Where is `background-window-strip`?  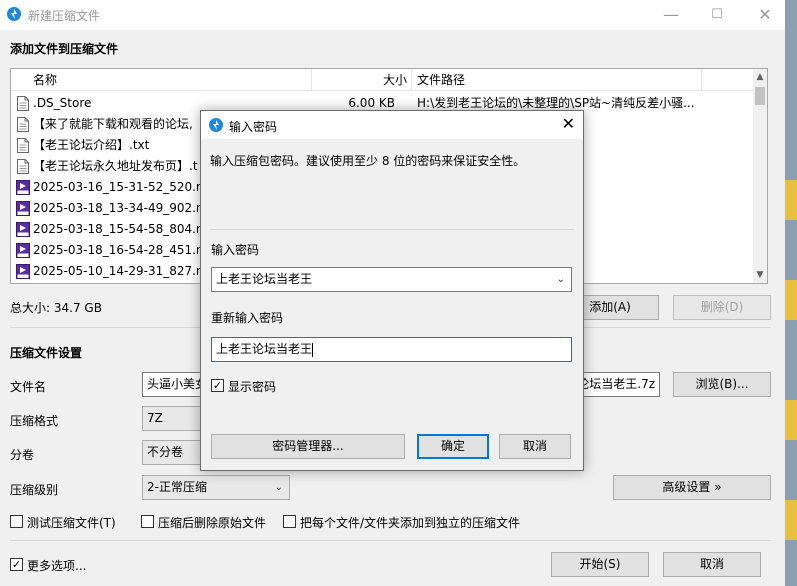
background-window-strip is located at coordinates (791, 293).